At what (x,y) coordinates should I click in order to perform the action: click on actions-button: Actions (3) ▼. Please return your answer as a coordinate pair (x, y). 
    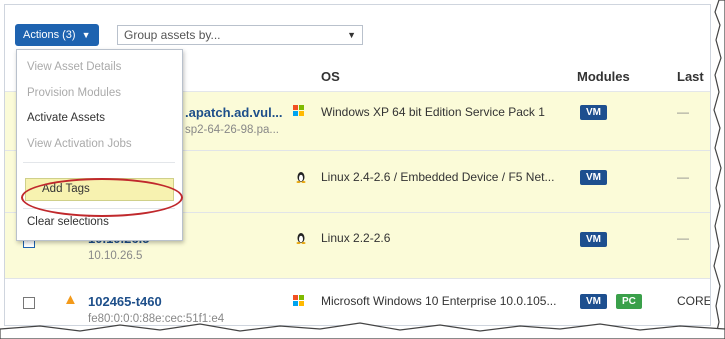
    Looking at the image, I should click on (57, 35).